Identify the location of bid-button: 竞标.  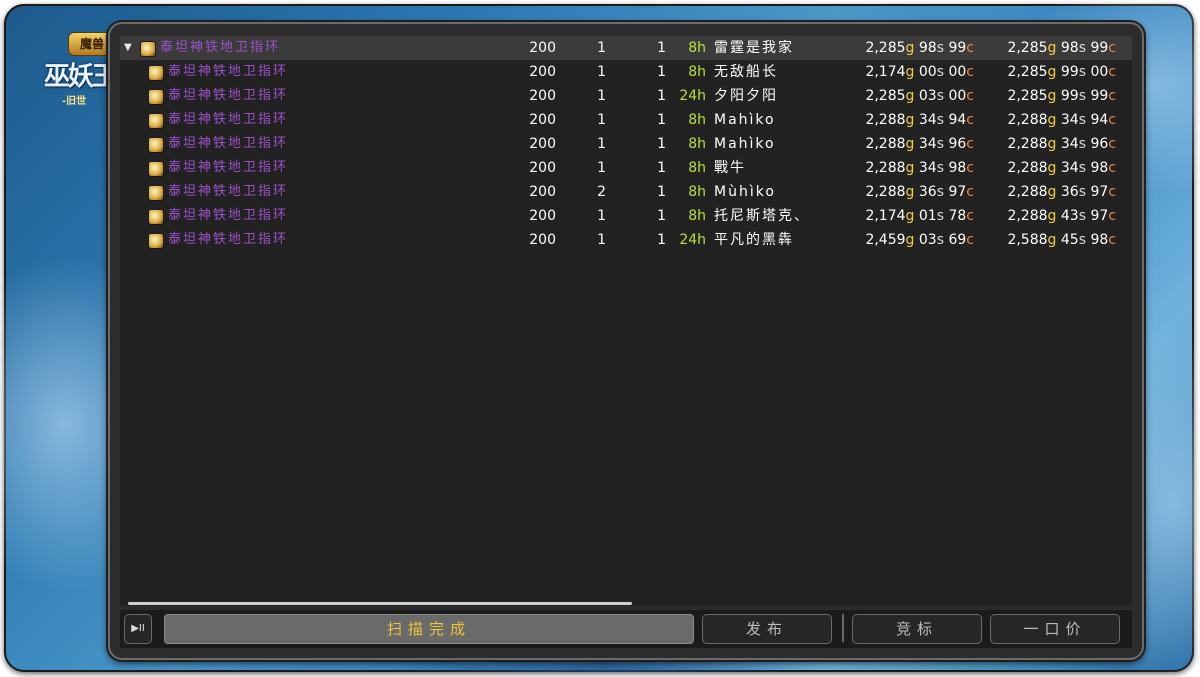
(917, 629).